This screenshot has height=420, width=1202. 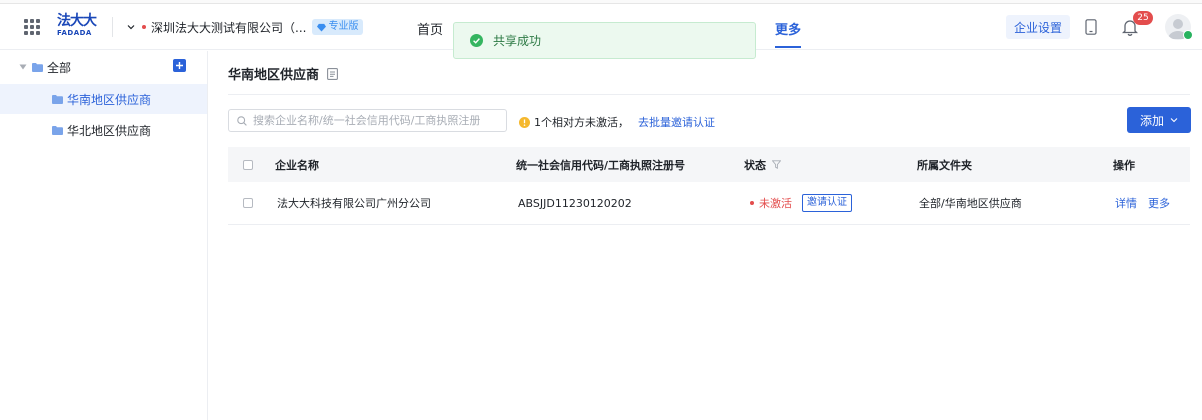 I want to click on nav-more: 更多, so click(x=788, y=28).